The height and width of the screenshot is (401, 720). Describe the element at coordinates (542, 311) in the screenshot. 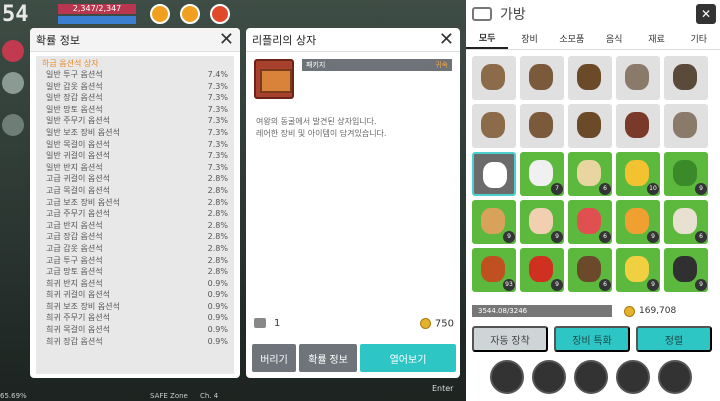

I see `weight-capacity: 3544.08/3246` at that location.